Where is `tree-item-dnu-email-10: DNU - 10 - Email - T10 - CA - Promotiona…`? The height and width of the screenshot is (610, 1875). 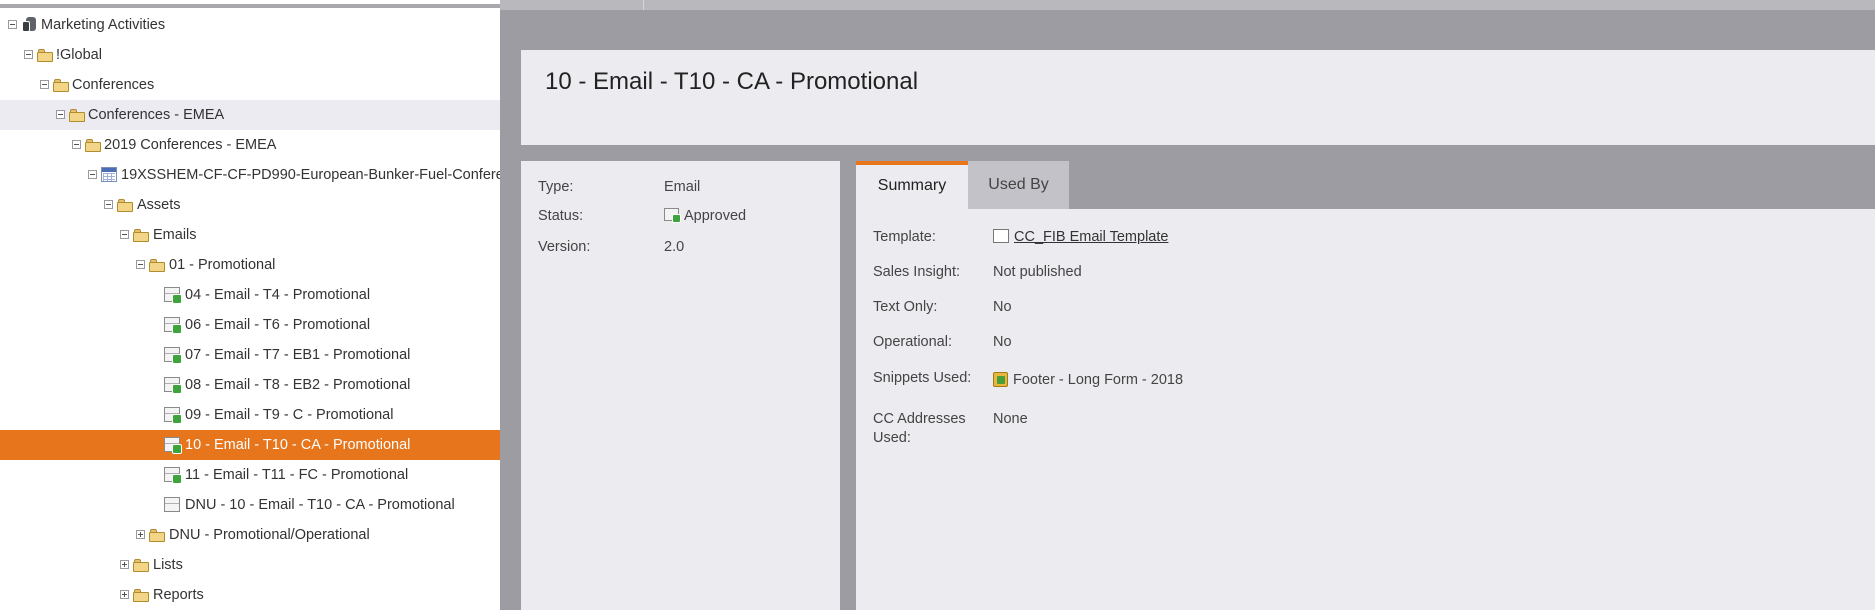
tree-item-dnu-email-10: DNU - 10 - Email - T10 - CA - Promotiona… is located at coordinates (250, 505).